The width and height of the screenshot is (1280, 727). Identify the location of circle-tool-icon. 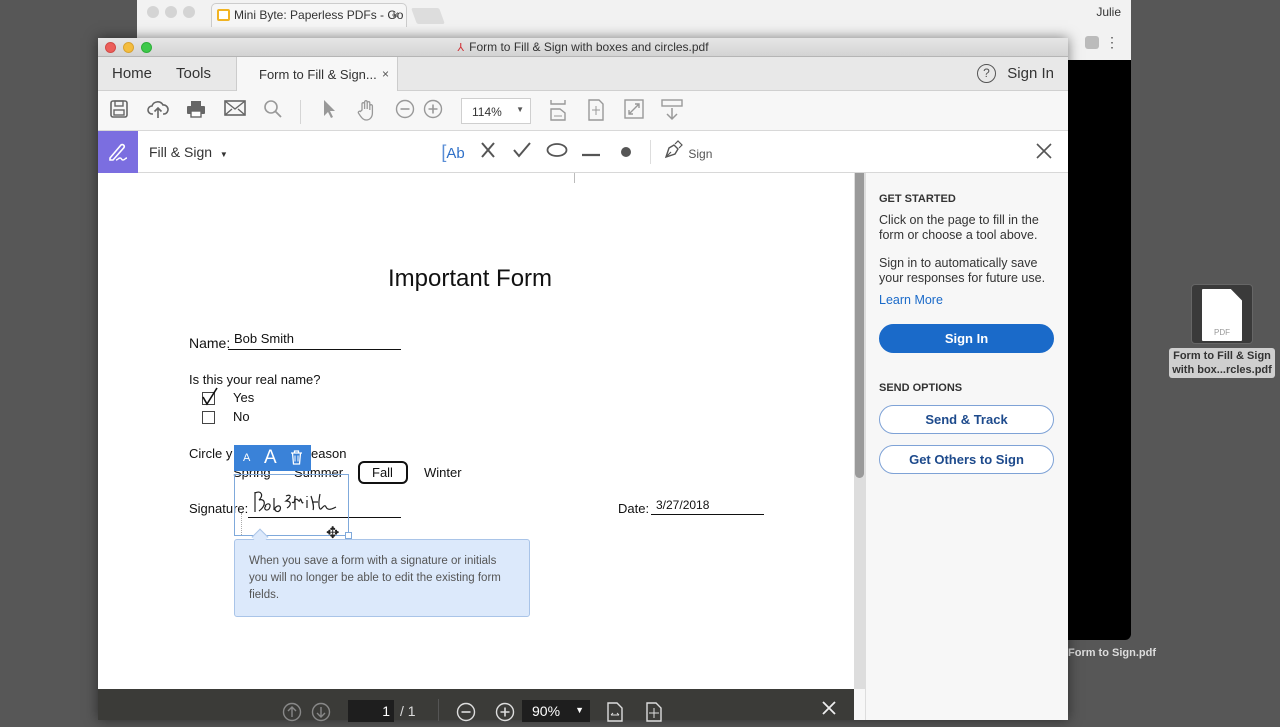
(557, 152).